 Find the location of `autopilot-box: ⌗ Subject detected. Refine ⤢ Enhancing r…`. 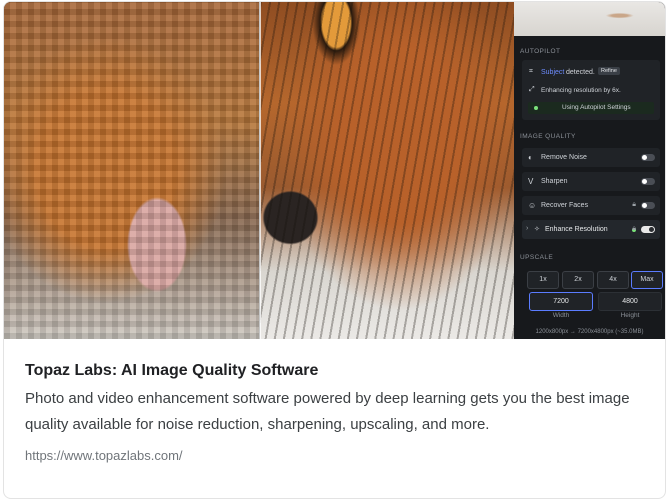

autopilot-box: ⌗ Subject detected. Refine ⤢ Enhancing r… is located at coordinates (591, 90).